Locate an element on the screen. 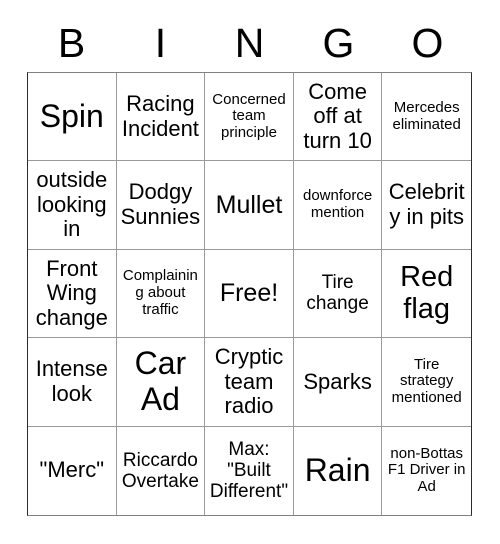 This screenshot has width=500, height=544. bingo-cell: Racing Incident is located at coordinates (161, 117).